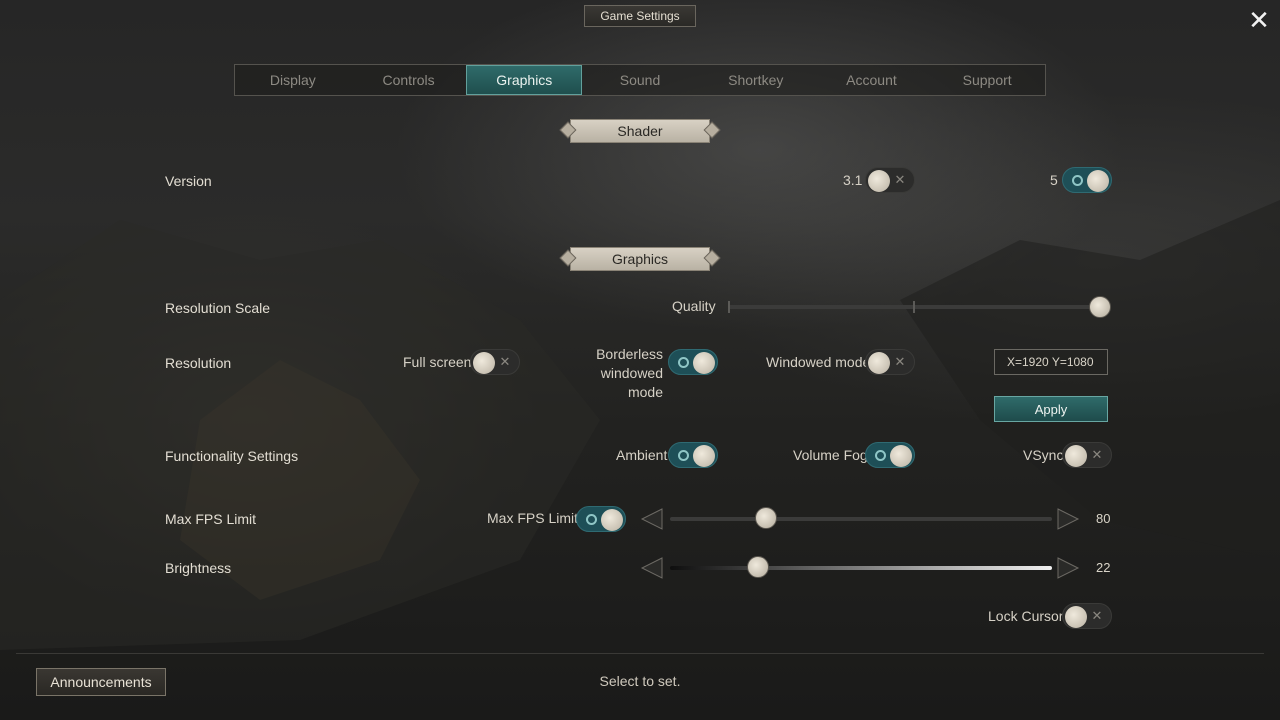 This screenshot has height=720, width=1280. Describe the element at coordinates (1103, 518) in the screenshot. I see `max-fps-value: 80` at that location.